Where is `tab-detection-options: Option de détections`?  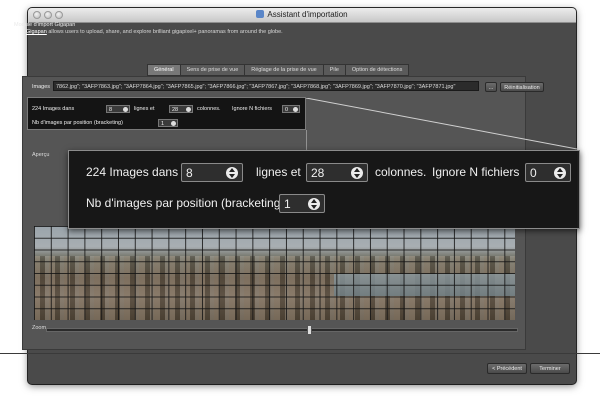 tab-detection-options: Option de détections is located at coordinates (377, 70).